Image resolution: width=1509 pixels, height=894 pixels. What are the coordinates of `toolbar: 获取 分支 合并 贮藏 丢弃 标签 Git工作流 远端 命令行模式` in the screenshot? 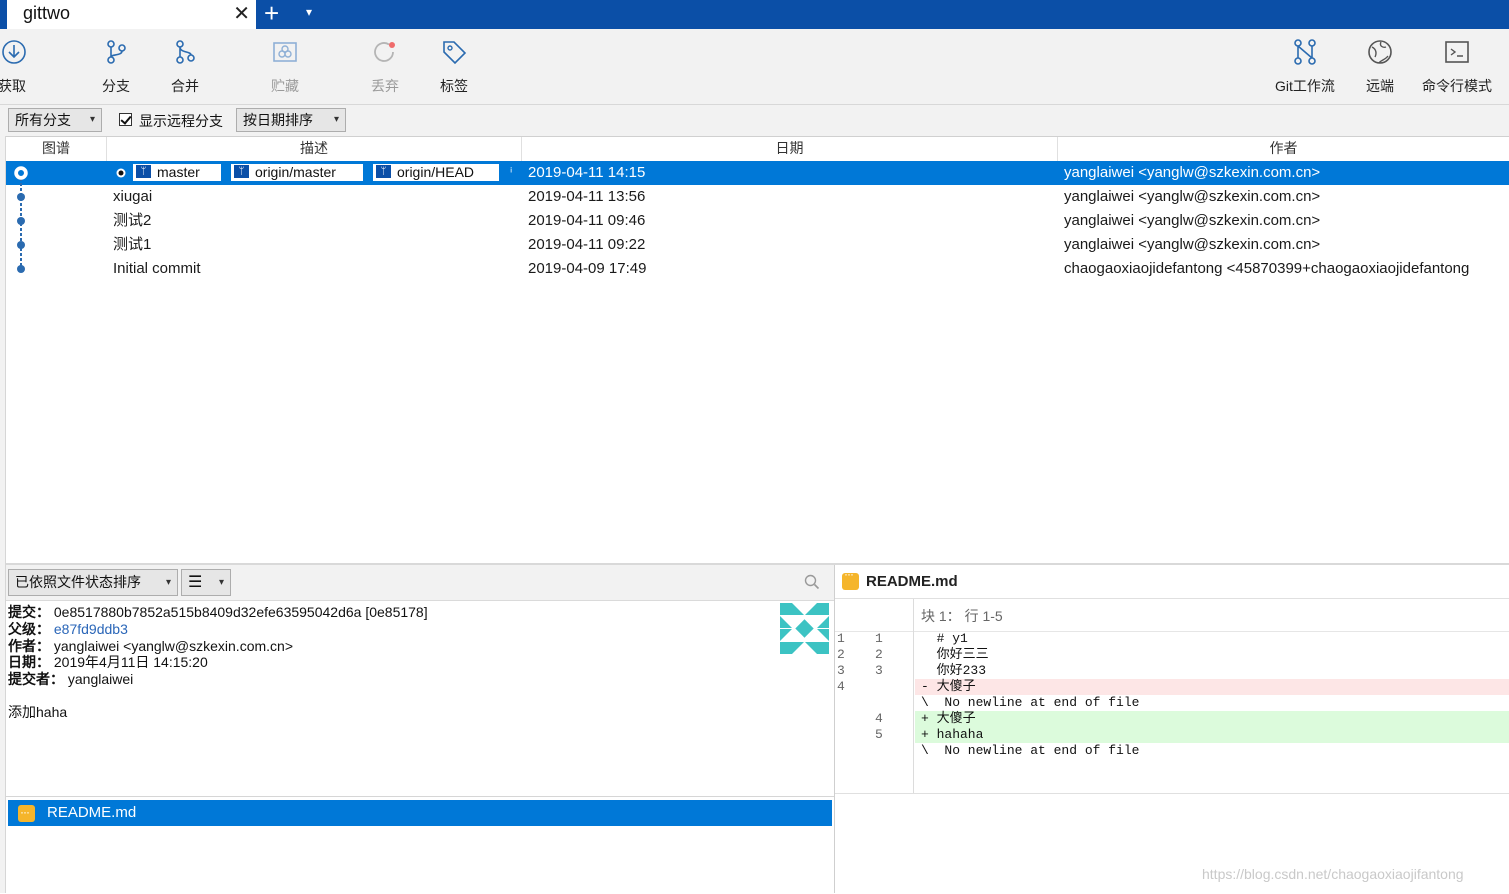 It's located at (754, 67).